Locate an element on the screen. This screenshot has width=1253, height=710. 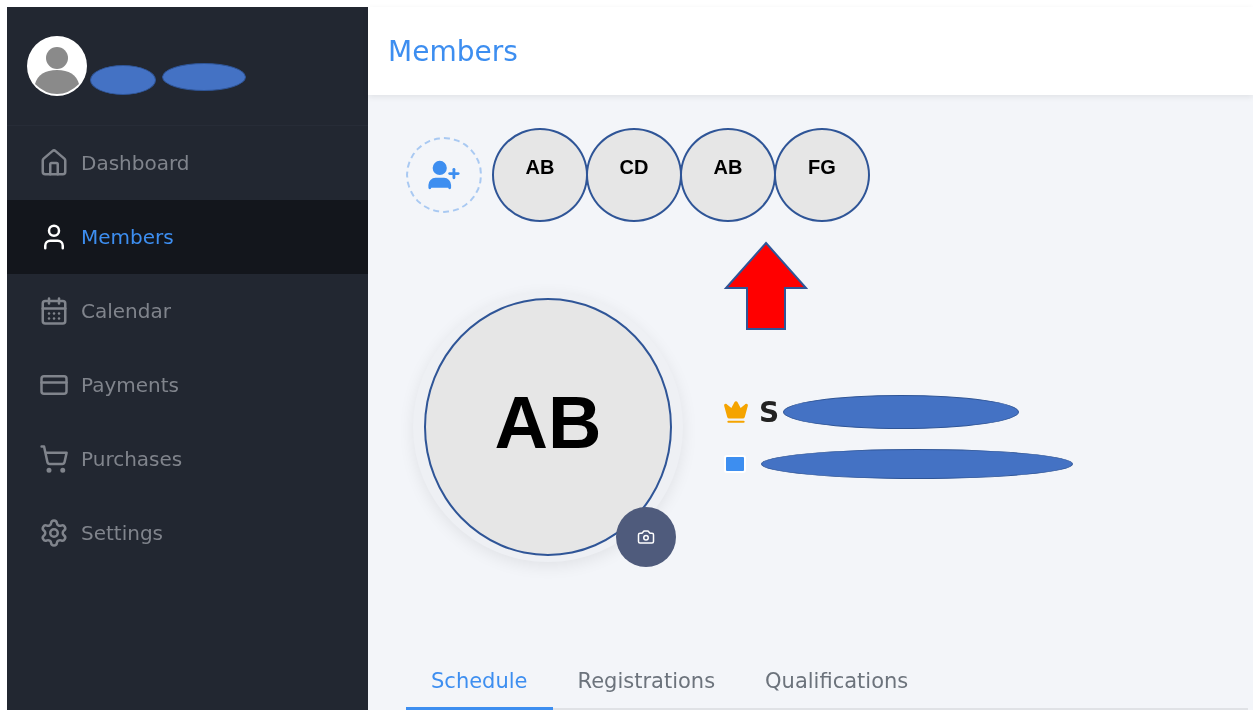
tab: Registrations is located at coordinates (646, 684).